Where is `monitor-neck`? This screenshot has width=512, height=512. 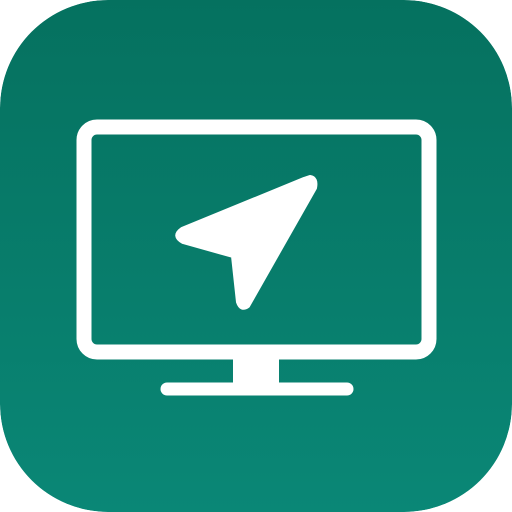 monitor-neck is located at coordinates (256, 369).